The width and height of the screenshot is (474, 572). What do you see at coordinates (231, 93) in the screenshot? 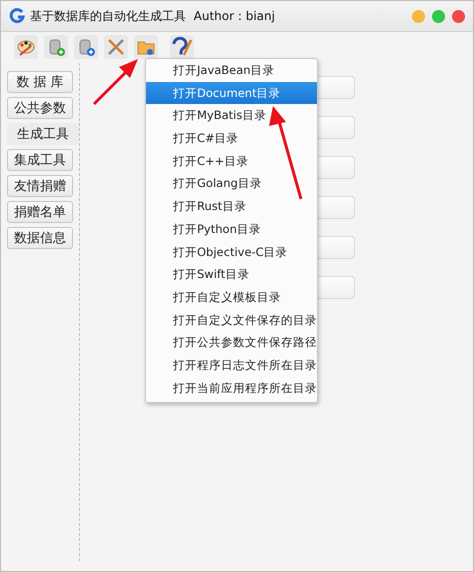
I see `menu-item: 打开Document目录` at bounding box center [231, 93].